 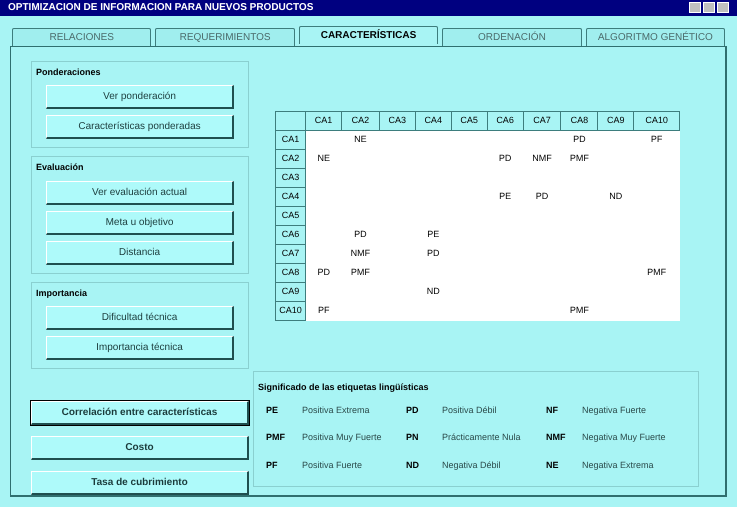 What do you see at coordinates (618, 465) in the screenshot?
I see `label-meaning: Negativa Extrema` at bounding box center [618, 465].